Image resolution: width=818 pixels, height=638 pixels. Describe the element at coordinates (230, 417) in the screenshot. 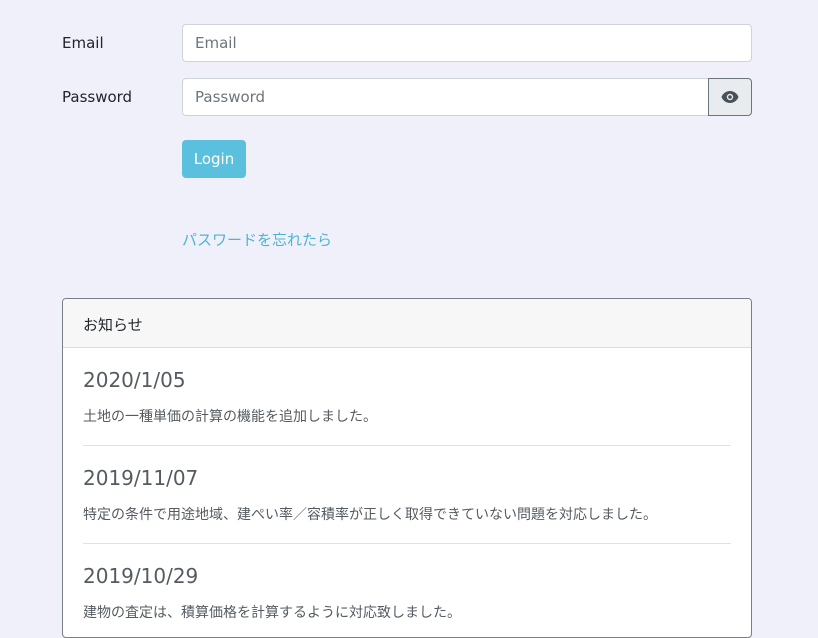

I see `notice-text: 土地の一種単価の計算の機能を追加しました。` at that location.